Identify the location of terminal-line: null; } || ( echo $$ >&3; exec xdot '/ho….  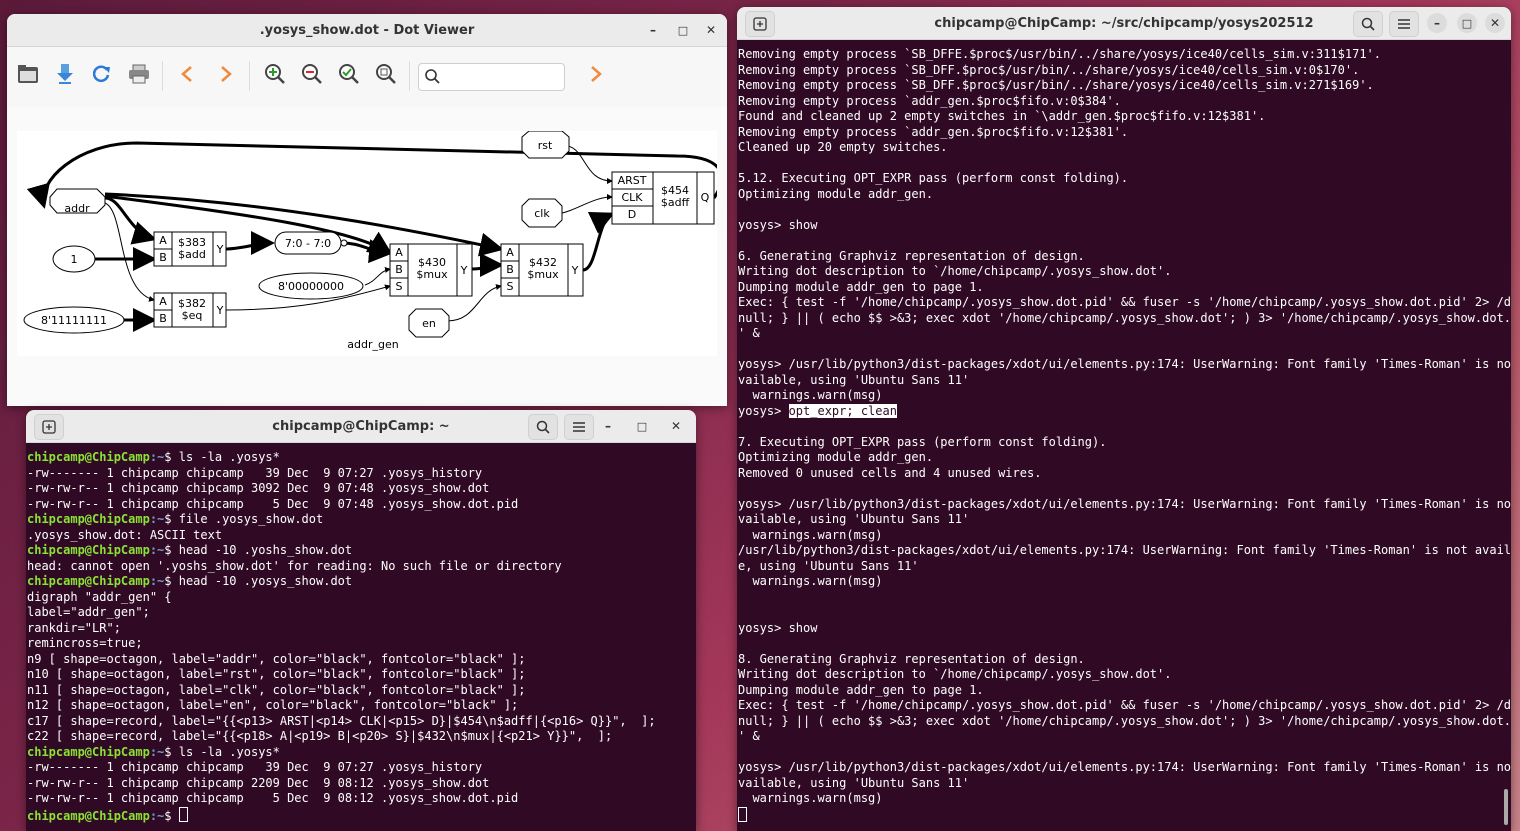
(1124, 720).